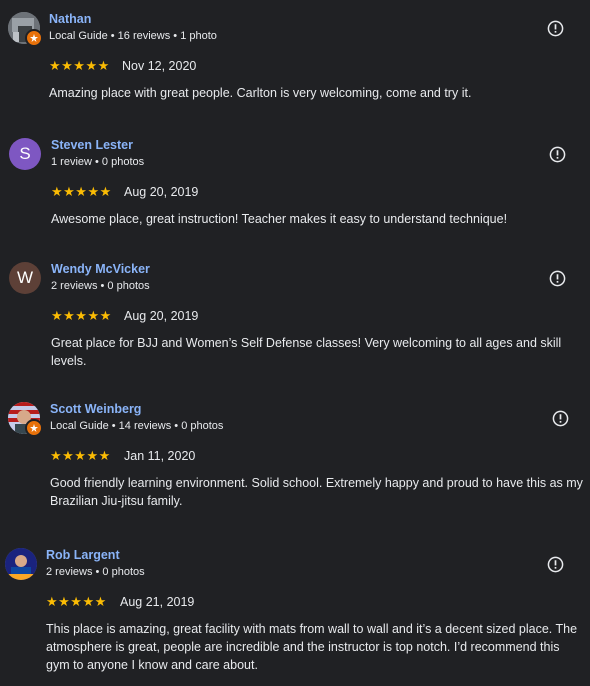 The width and height of the screenshot is (590, 686). I want to click on avatar-letter: W, so click(25, 277).